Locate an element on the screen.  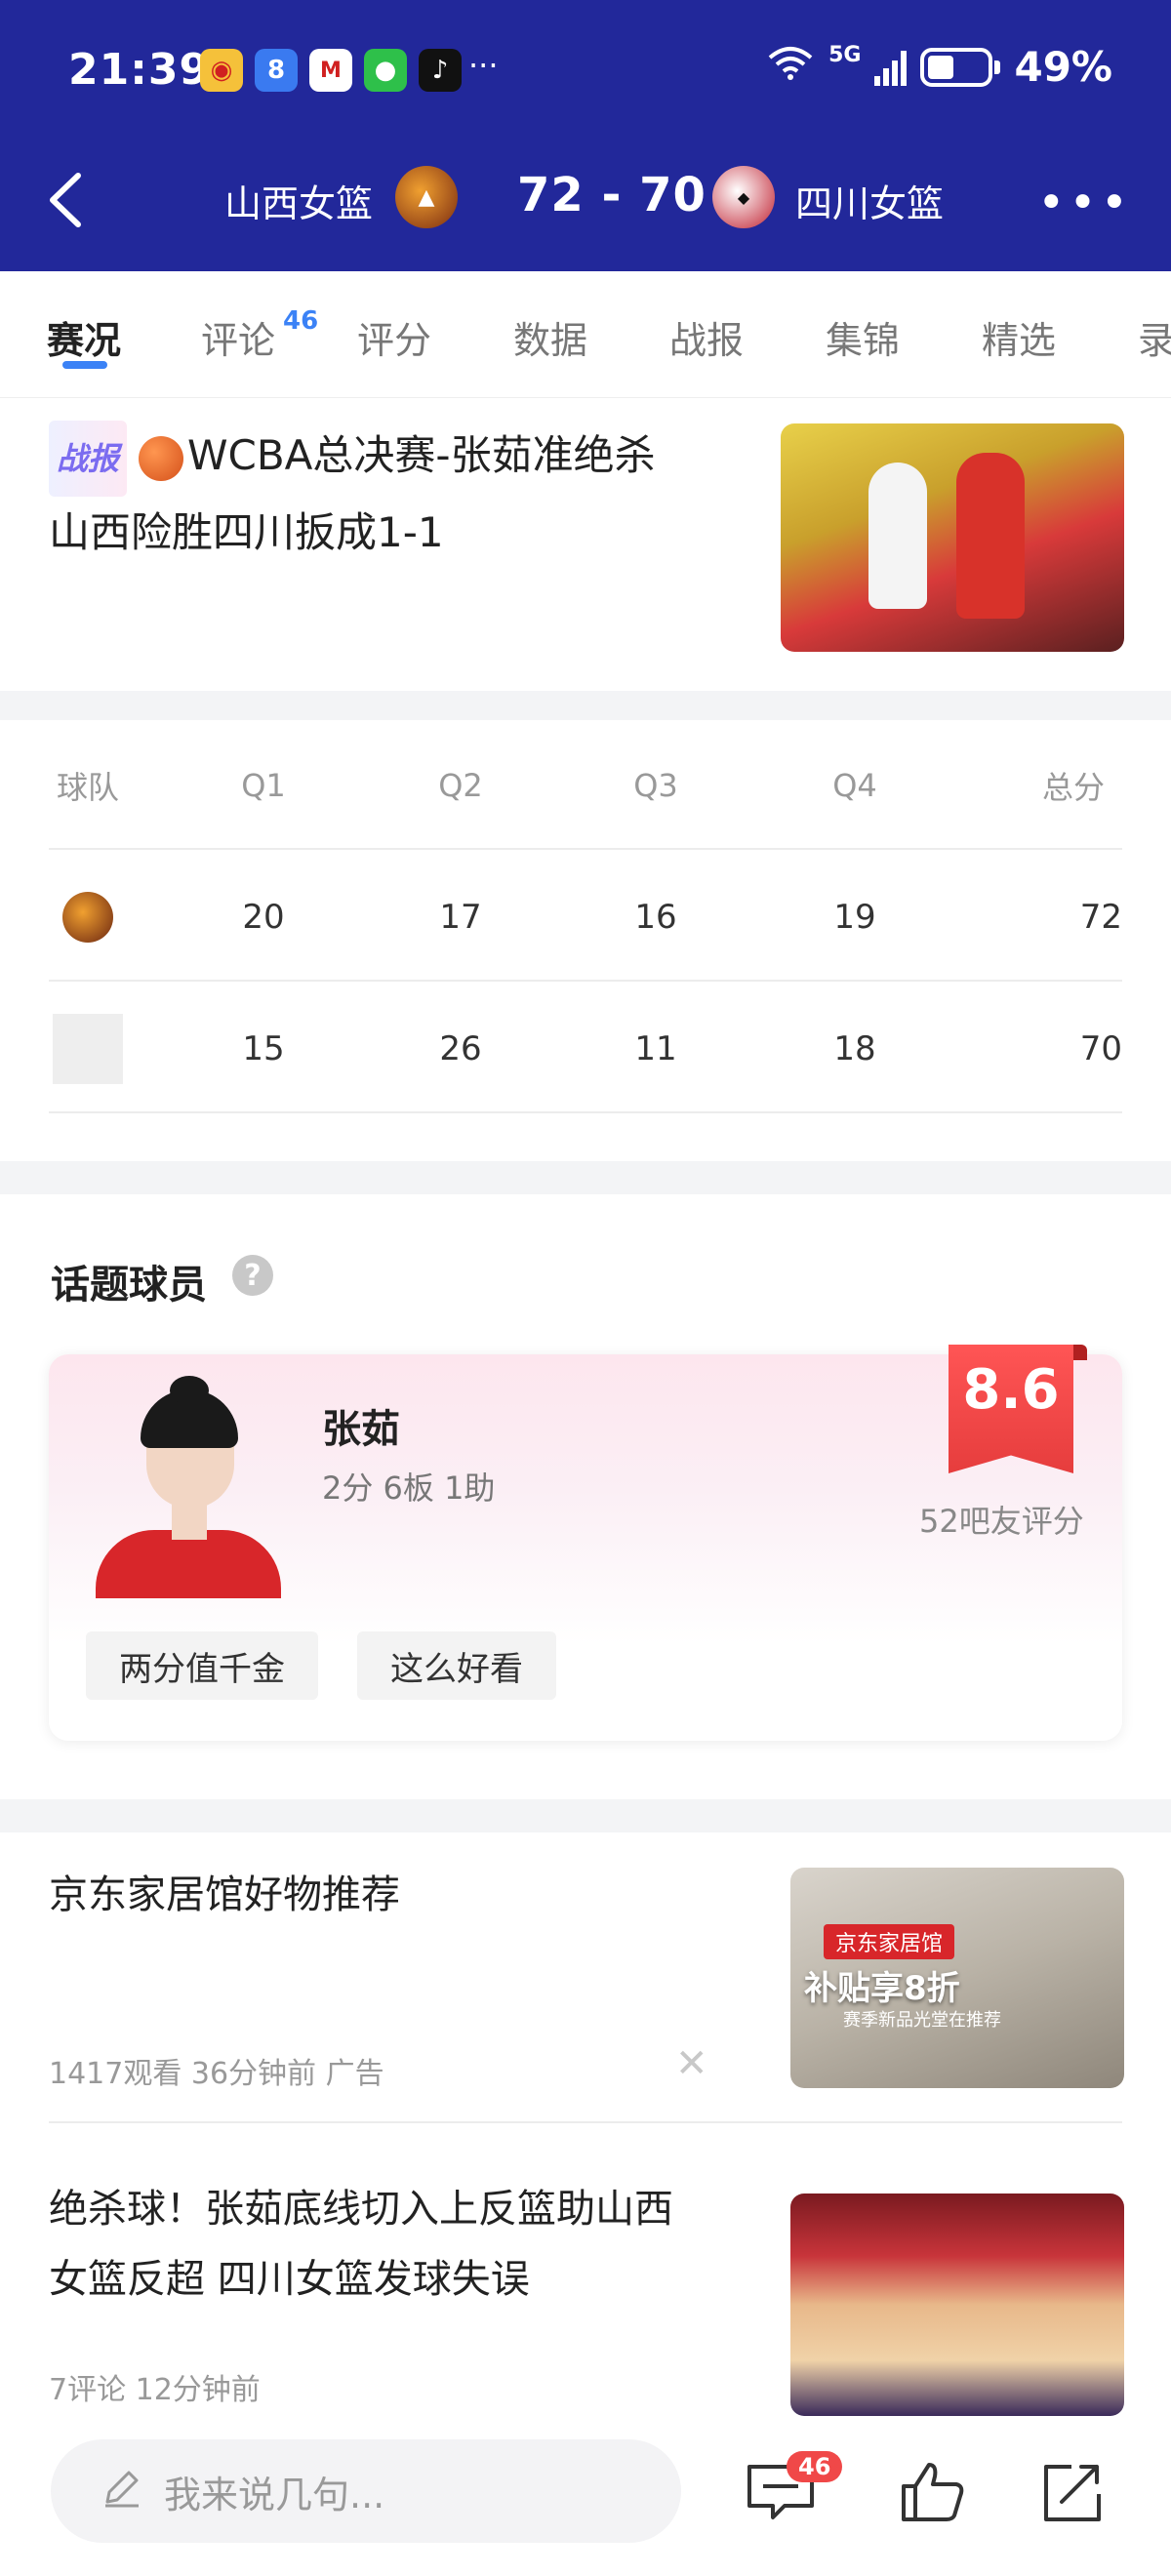
douyin-icon: ♪ is located at coordinates (440, 70).